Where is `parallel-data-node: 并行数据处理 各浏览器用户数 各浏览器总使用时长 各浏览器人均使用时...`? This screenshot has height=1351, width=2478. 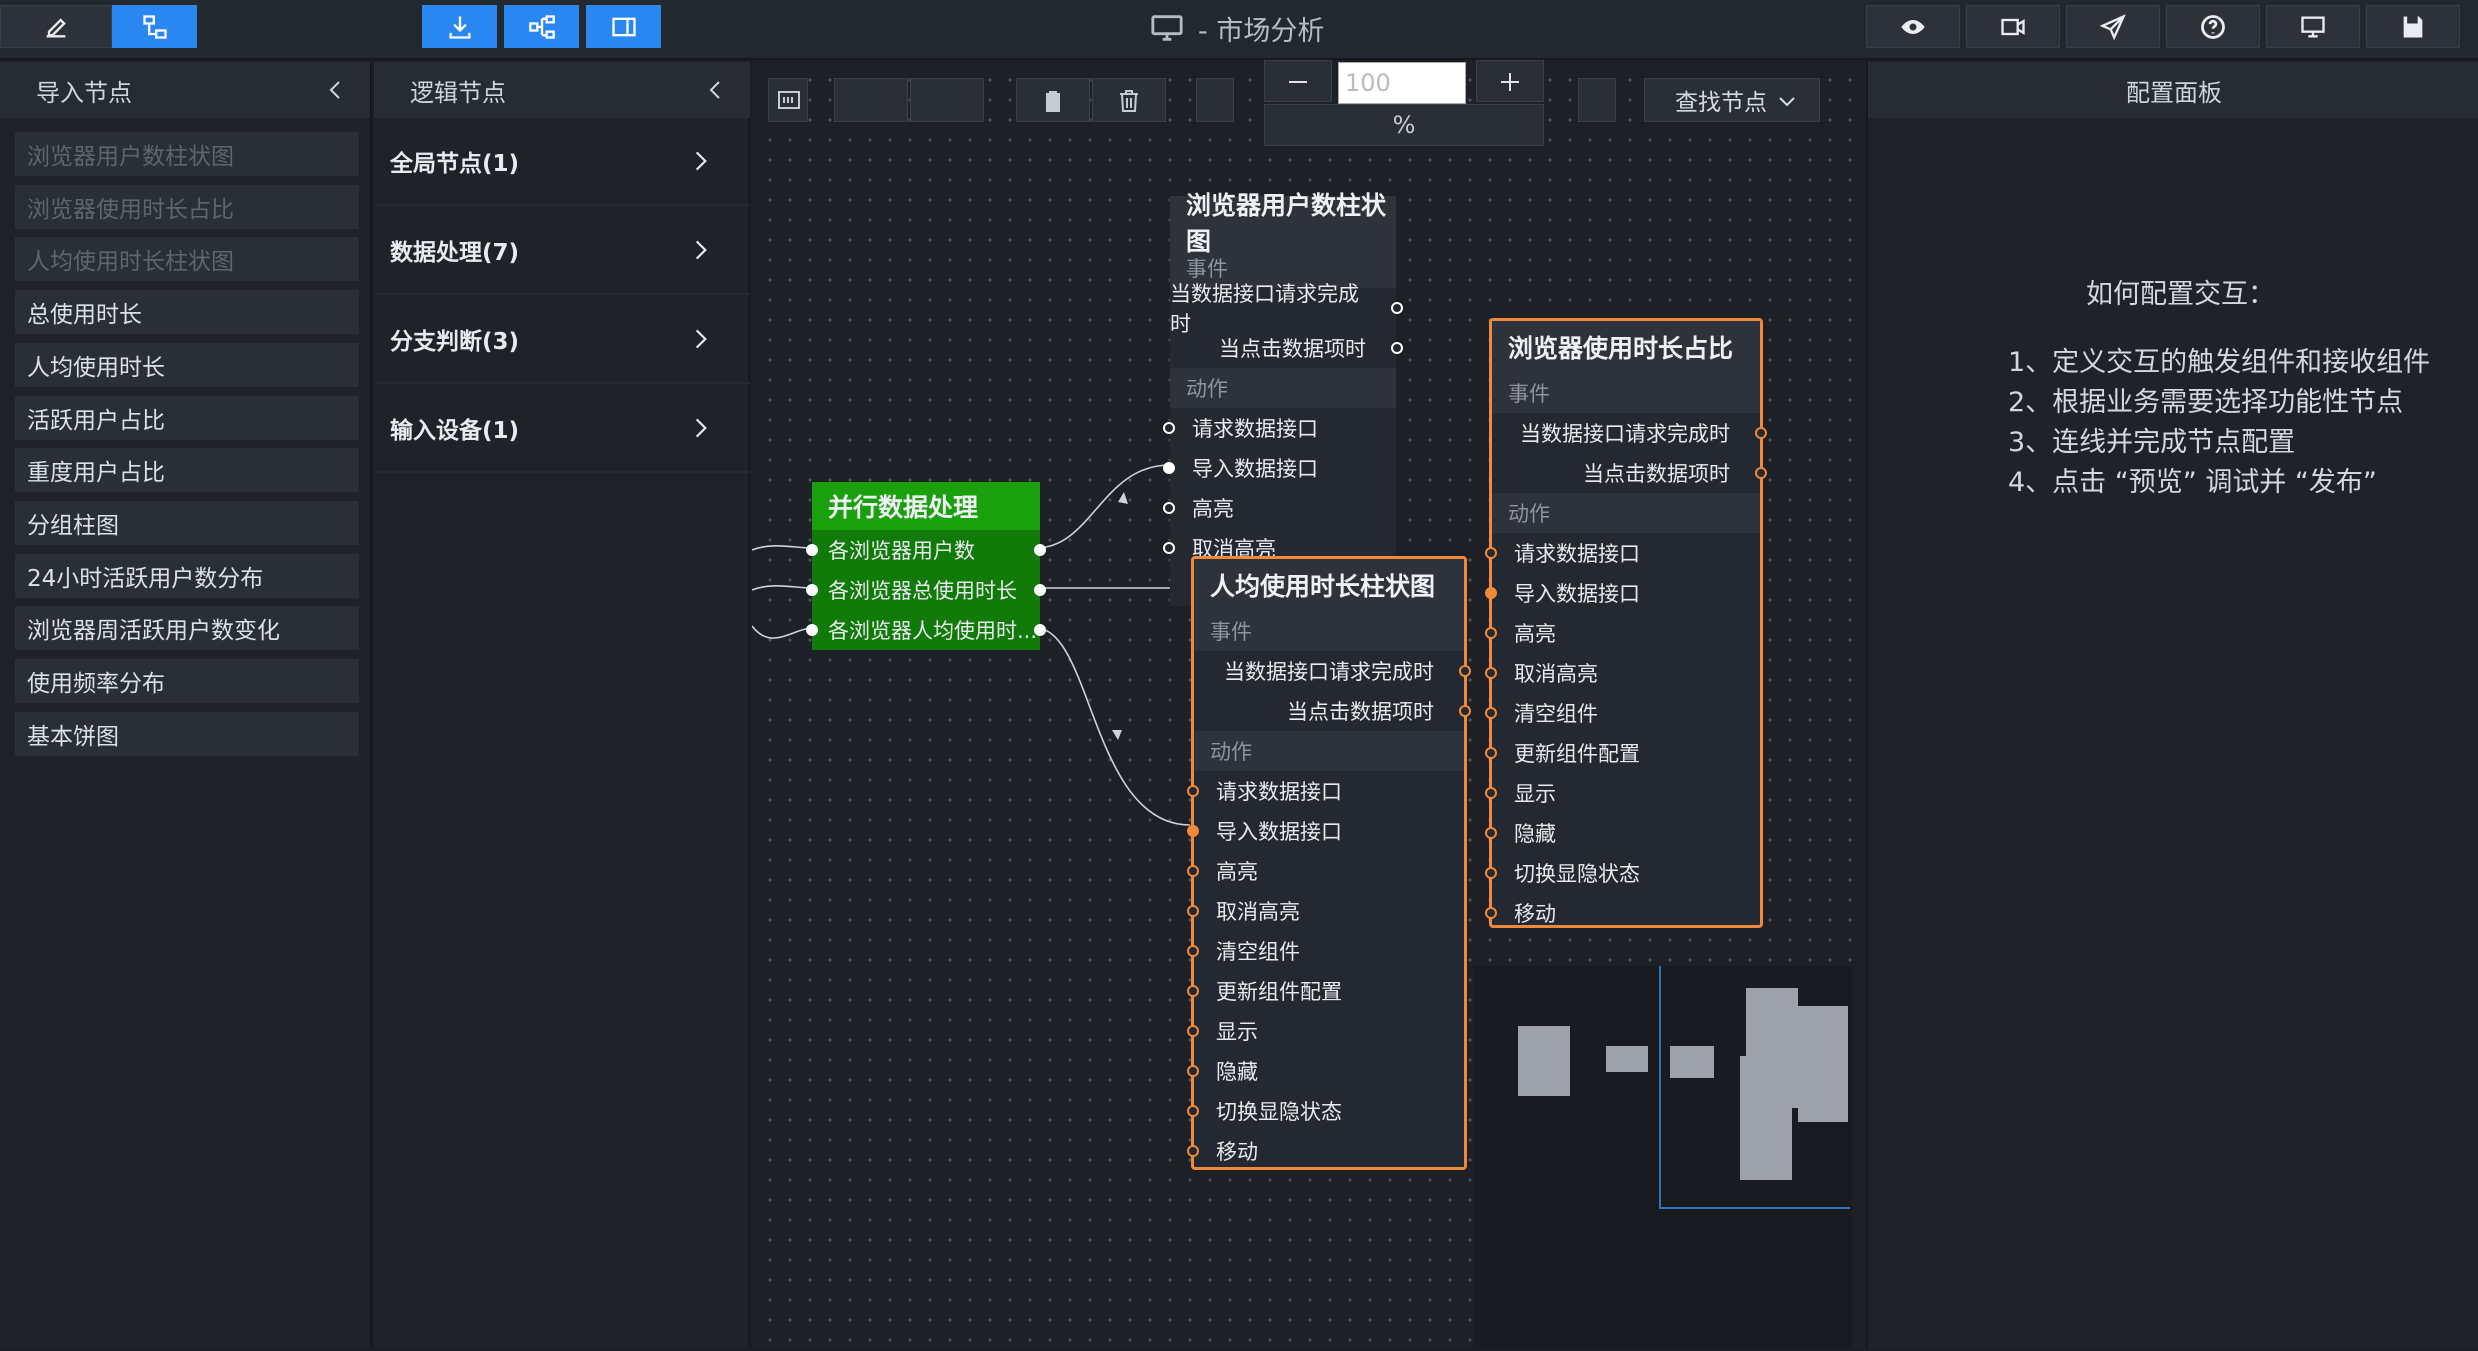
parallel-data-node: 并行数据处理 各浏览器用户数 各浏览器总使用时长 各浏览器人均使用时... is located at coordinates (926, 566).